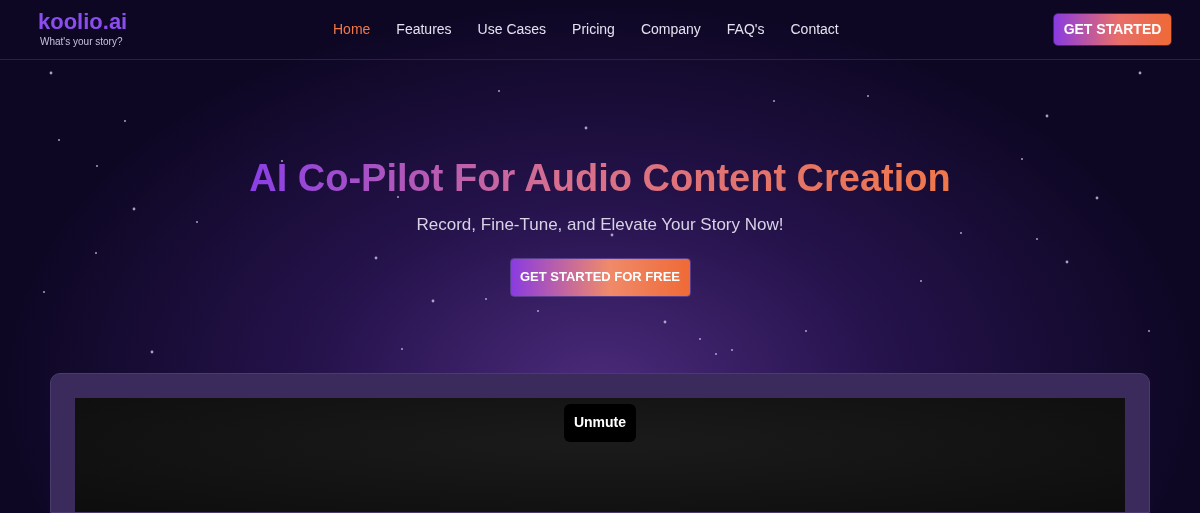 The width and height of the screenshot is (1200, 513). Describe the element at coordinates (168, 21) in the screenshot. I see `logo: koolio.ai` at that location.